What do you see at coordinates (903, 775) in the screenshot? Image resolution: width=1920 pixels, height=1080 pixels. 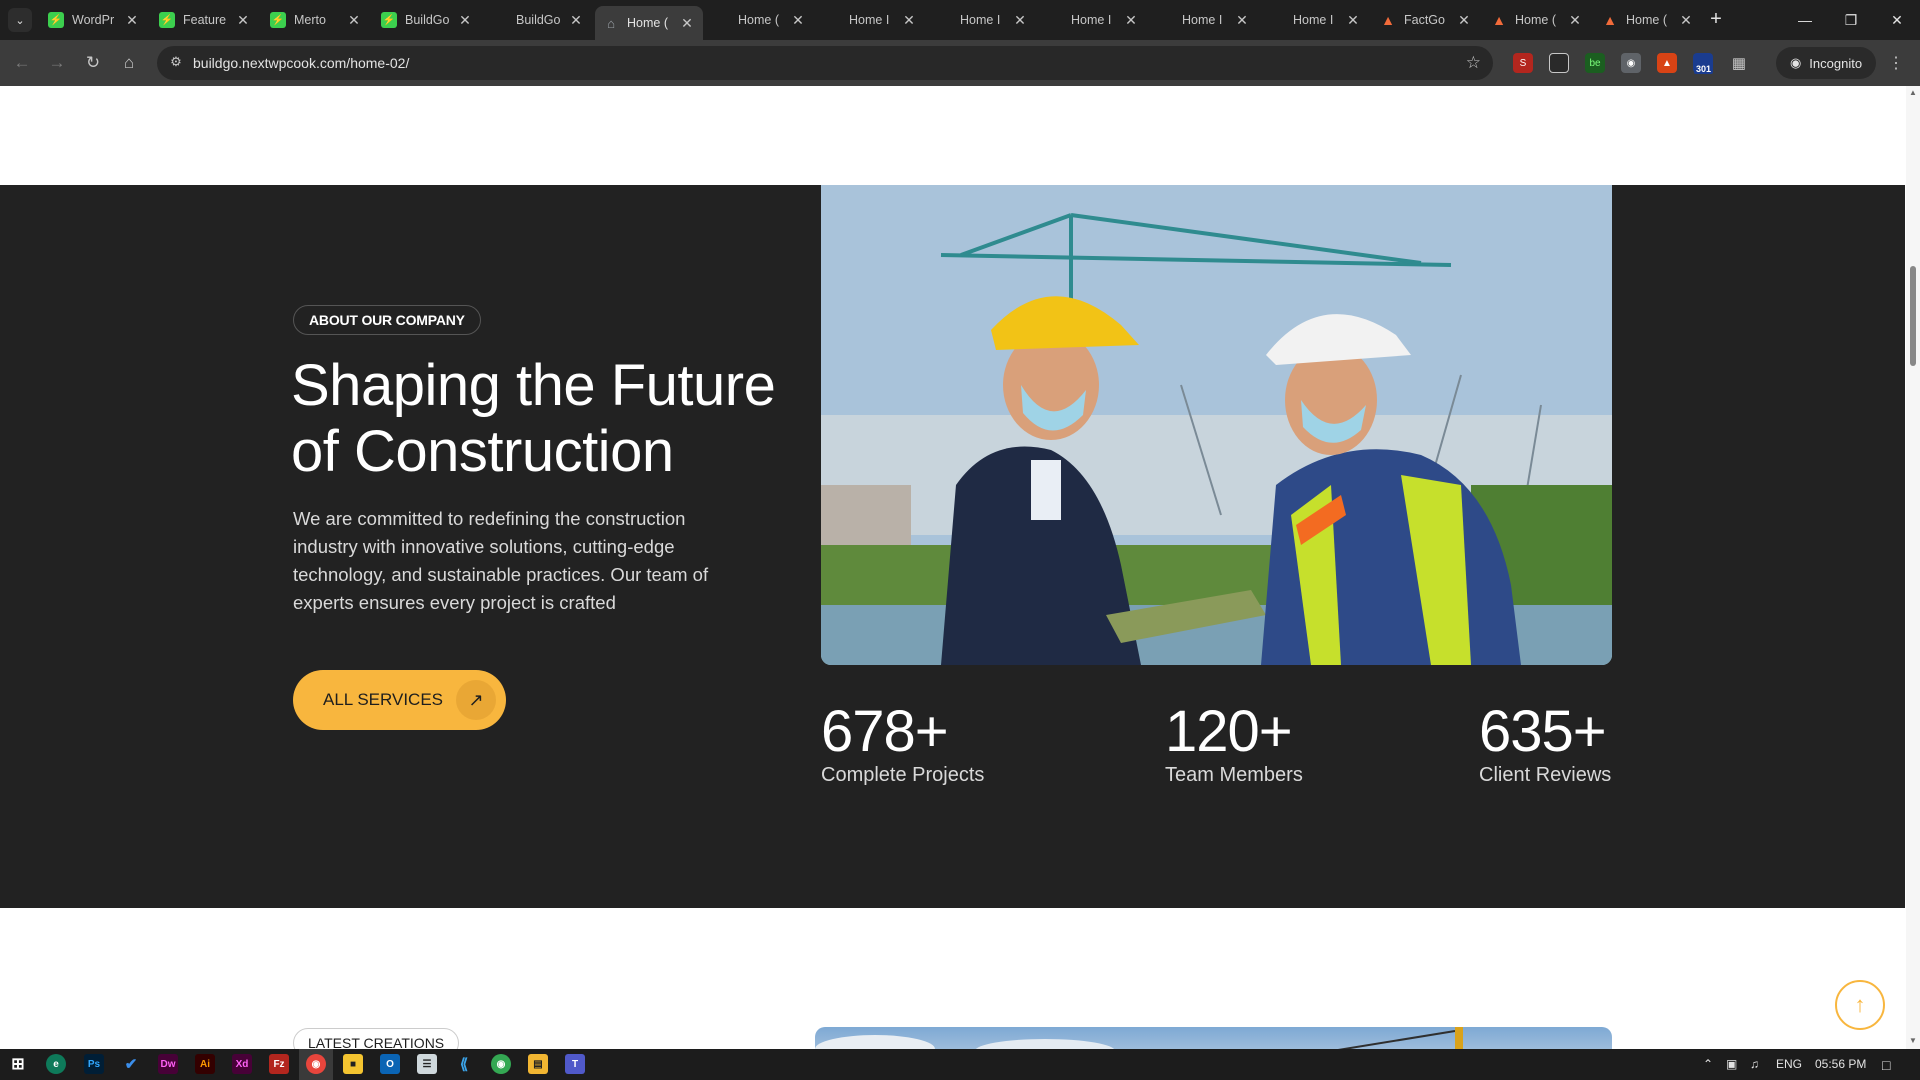 I see `stat-label: Complete Projects` at bounding box center [903, 775].